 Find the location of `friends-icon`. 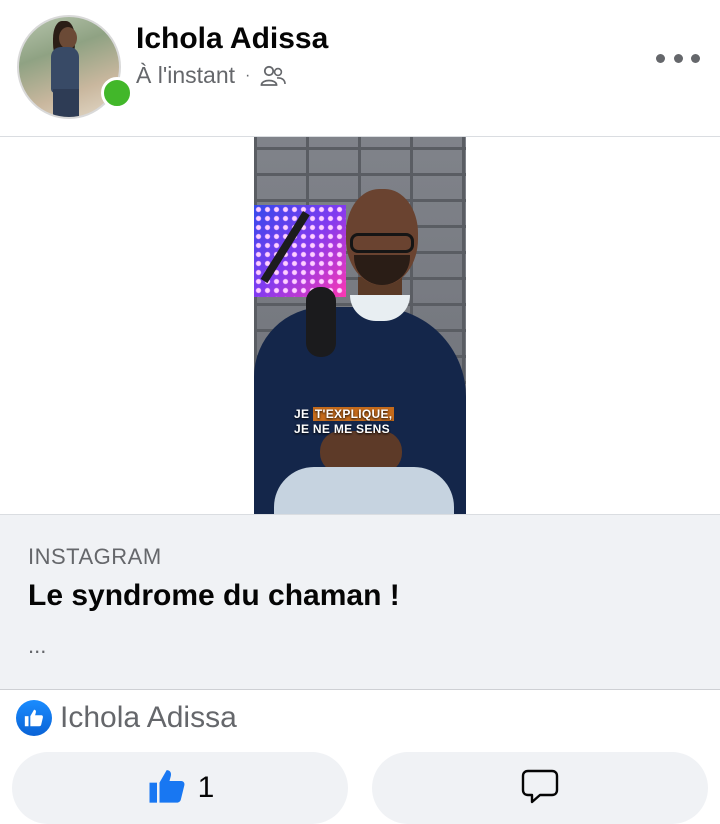

friends-icon is located at coordinates (273, 76).